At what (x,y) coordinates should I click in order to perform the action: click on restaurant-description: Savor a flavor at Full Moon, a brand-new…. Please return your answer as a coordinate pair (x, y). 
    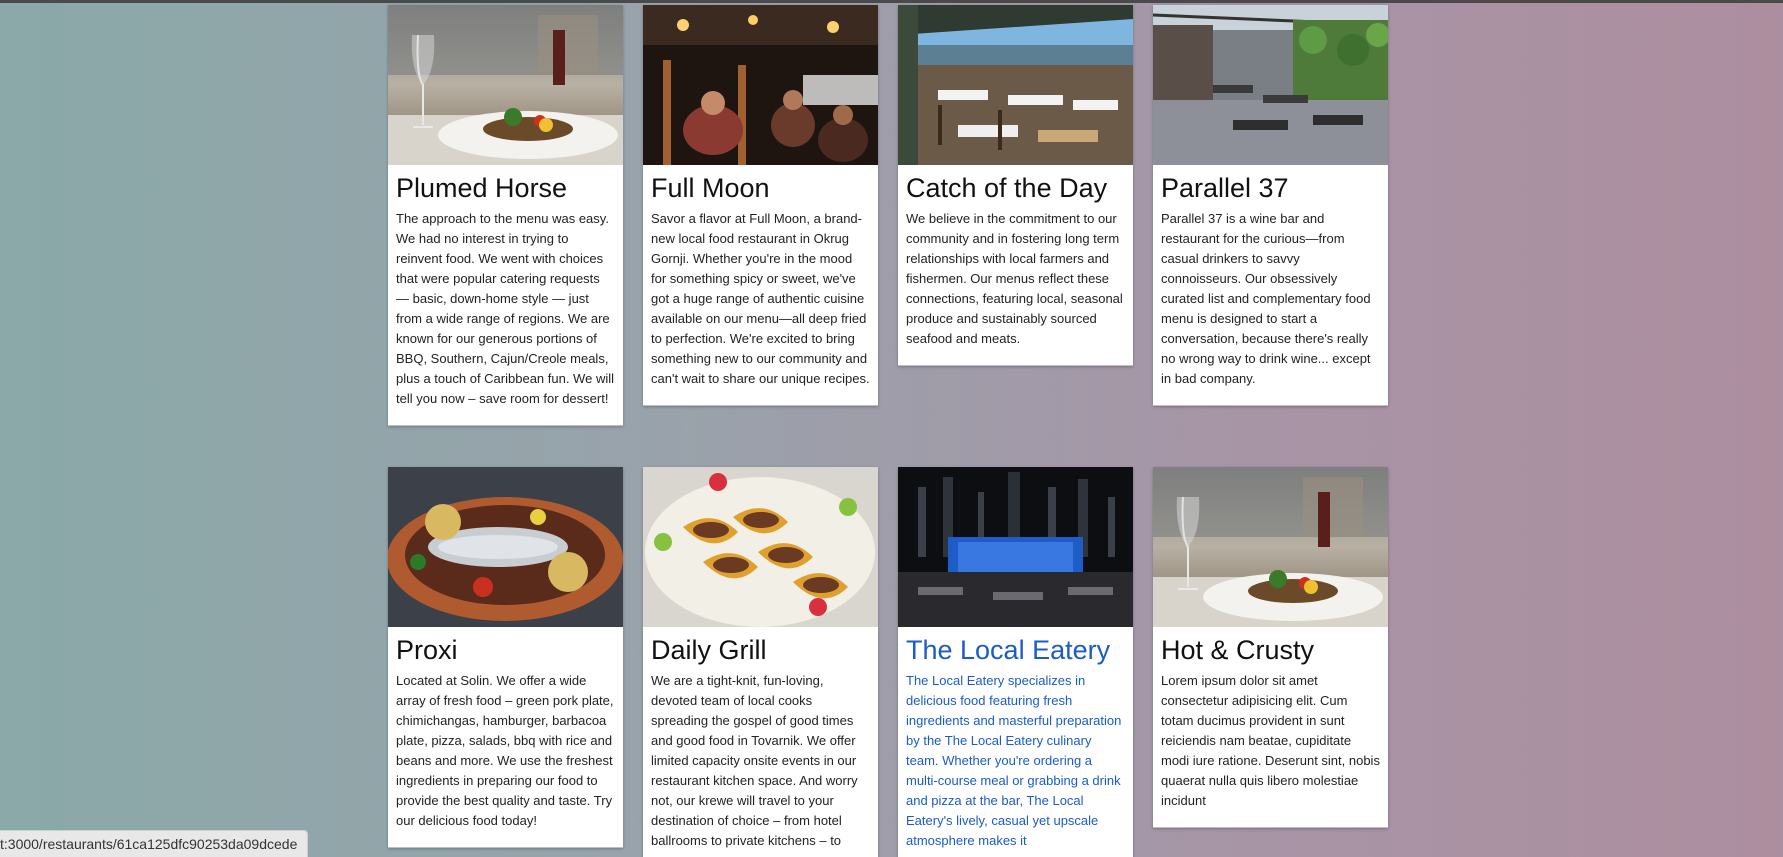
    Looking at the image, I should click on (760, 299).